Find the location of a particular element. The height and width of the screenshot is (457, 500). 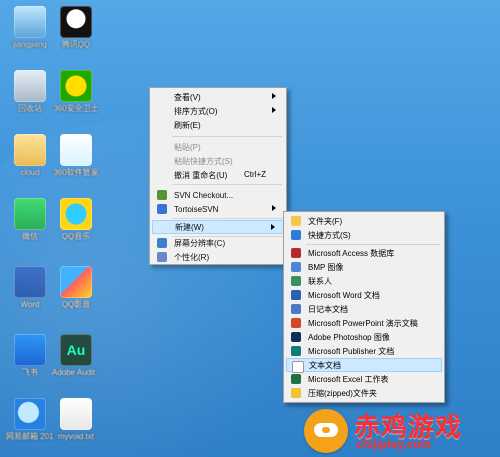

menu-item-new: 新建(W) is located at coordinates (218, 227).